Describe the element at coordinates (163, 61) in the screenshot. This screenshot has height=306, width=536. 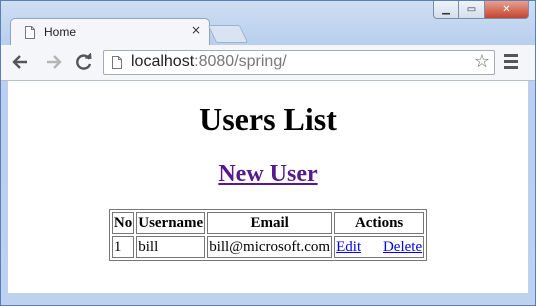
I see `url-host: localhost` at that location.